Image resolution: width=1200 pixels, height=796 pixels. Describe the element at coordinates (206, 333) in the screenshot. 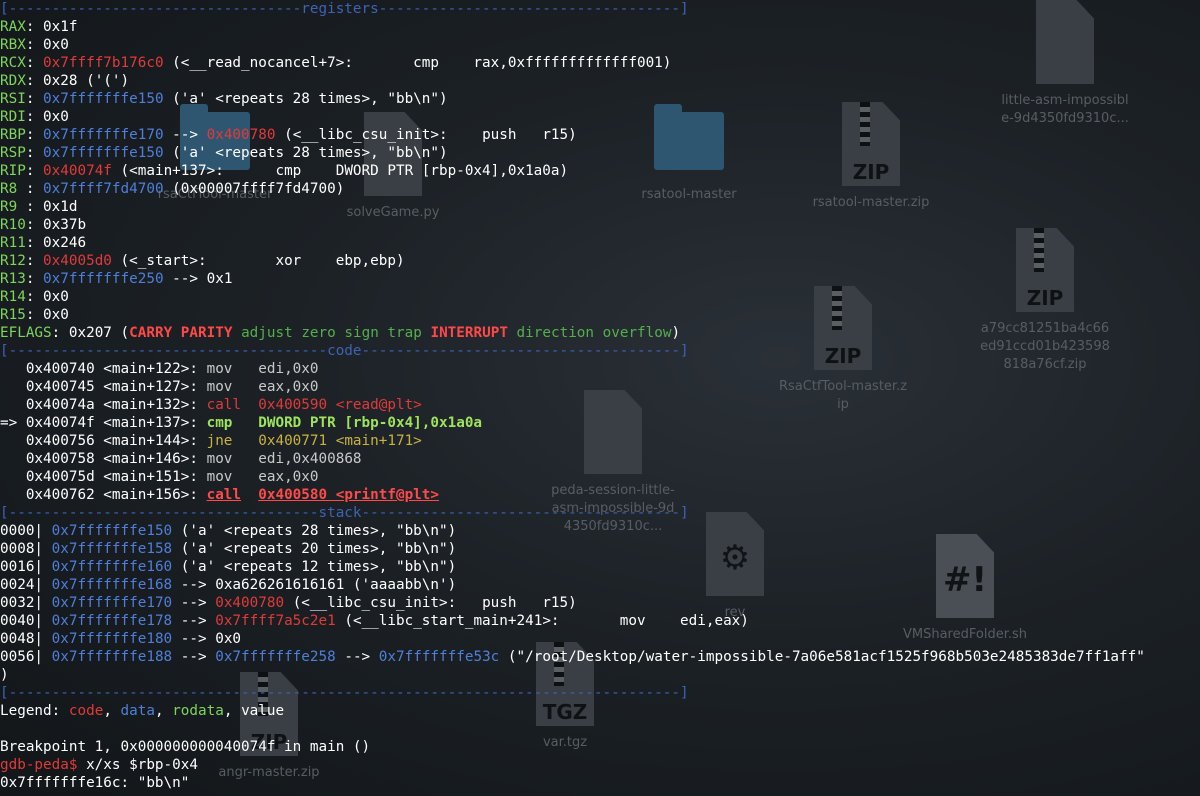

I see `eflag-parity: PARITY` at that location.